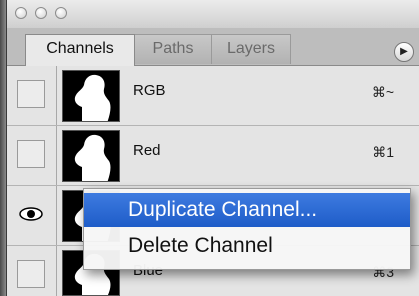 This screenshot has height=296, width=419. Describe the element at coordinates (21, 13) in the screenshot. I see `close-button` at that location.